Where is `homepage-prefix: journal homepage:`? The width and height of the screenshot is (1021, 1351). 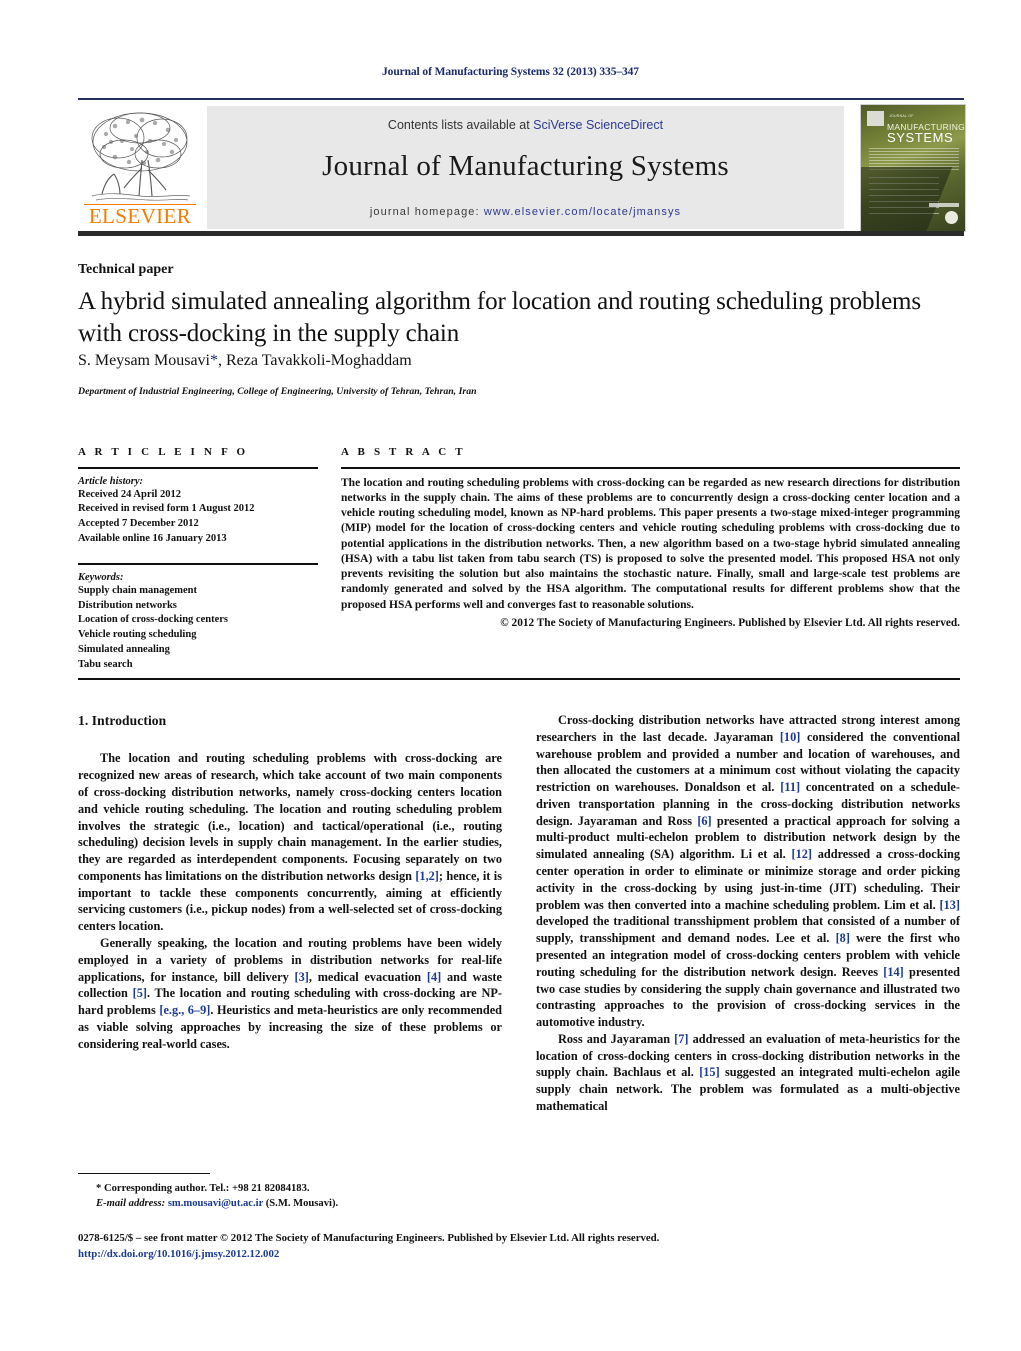 homepage-prefix: journal homepage: is located at coordinates (426, 212).